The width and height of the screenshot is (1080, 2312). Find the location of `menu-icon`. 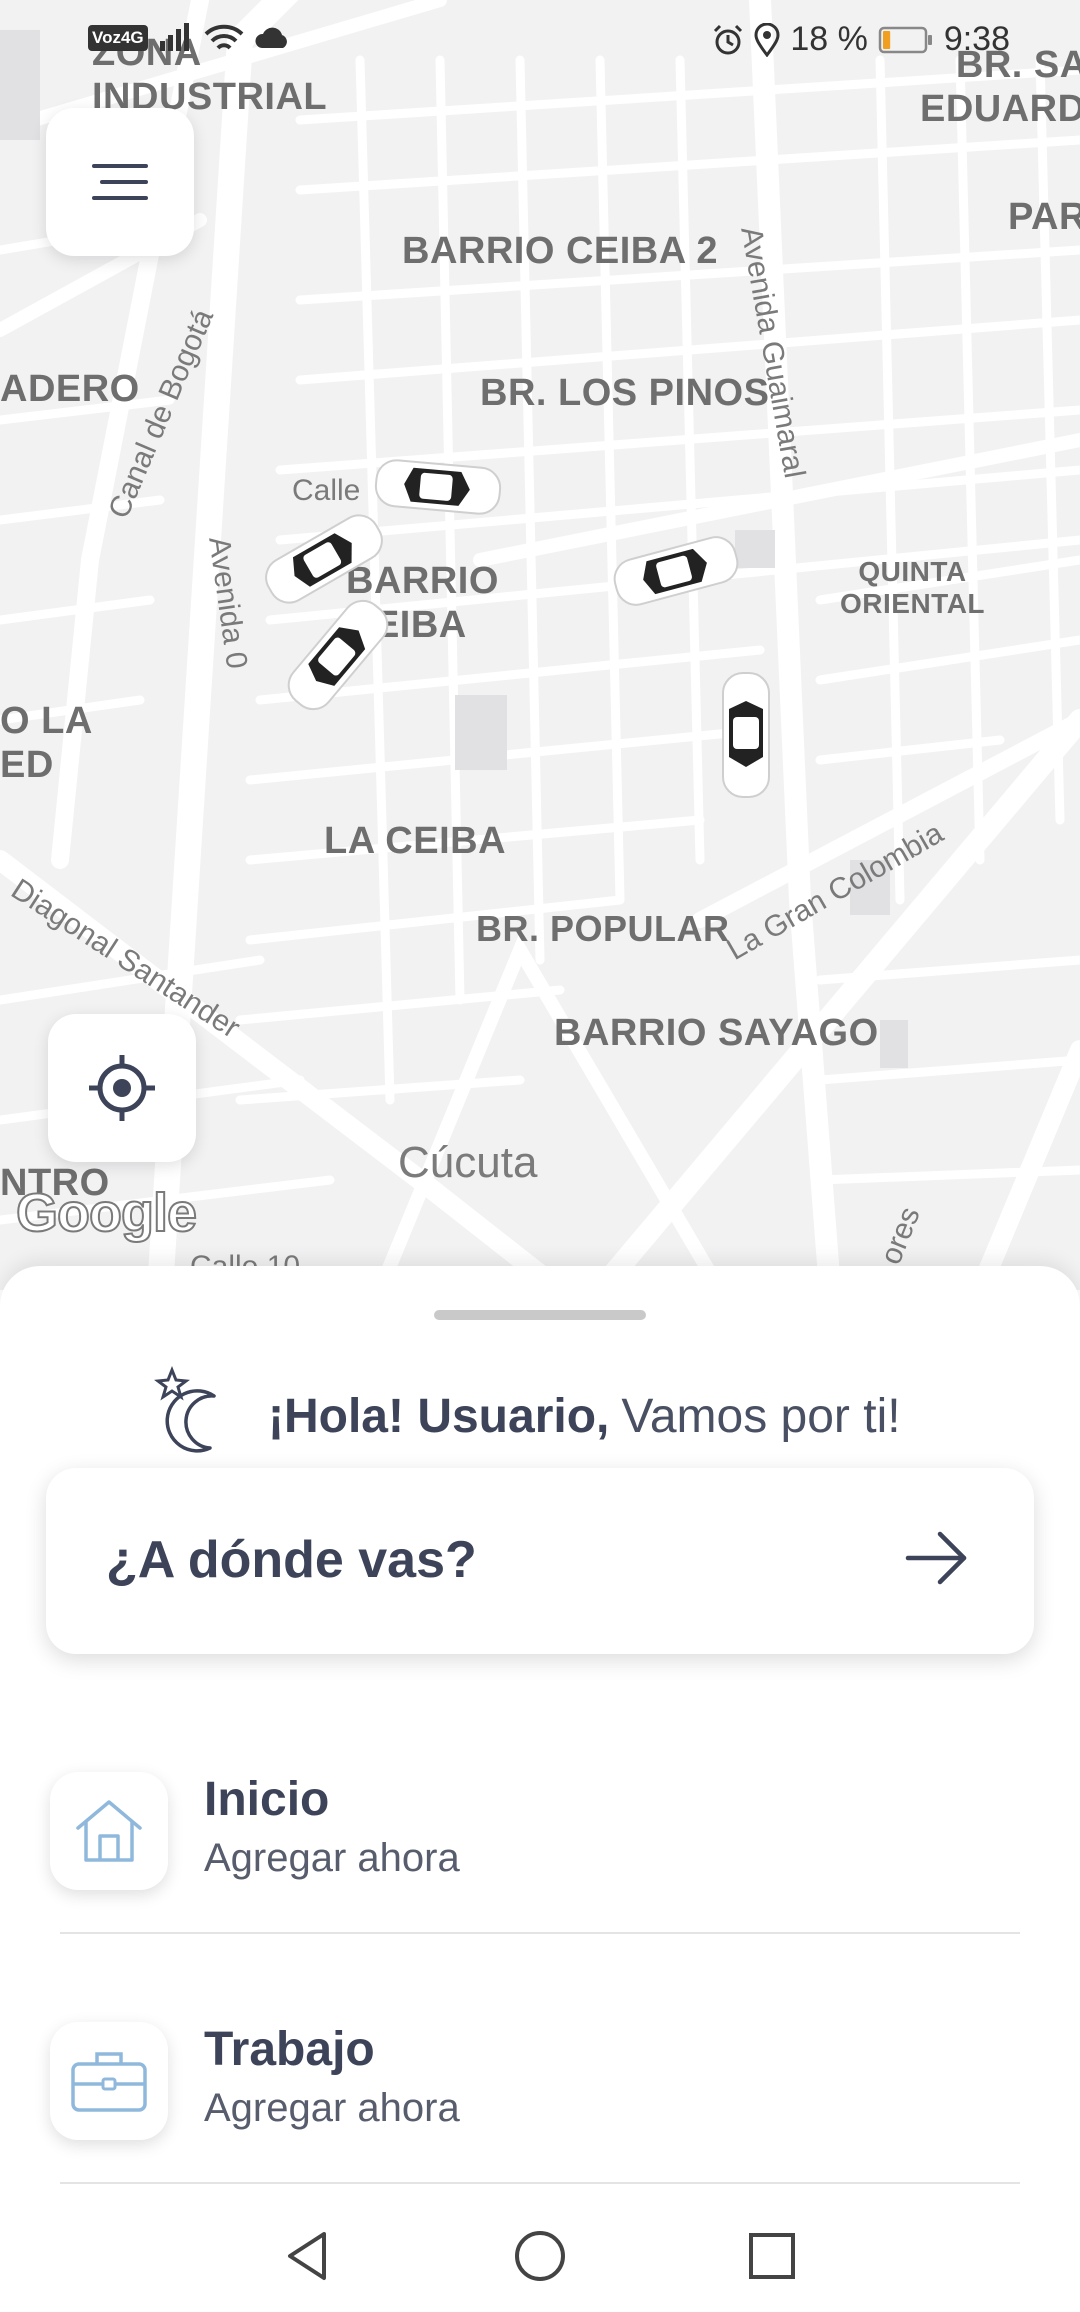

menu-icon is located at coordinates (120, 182).